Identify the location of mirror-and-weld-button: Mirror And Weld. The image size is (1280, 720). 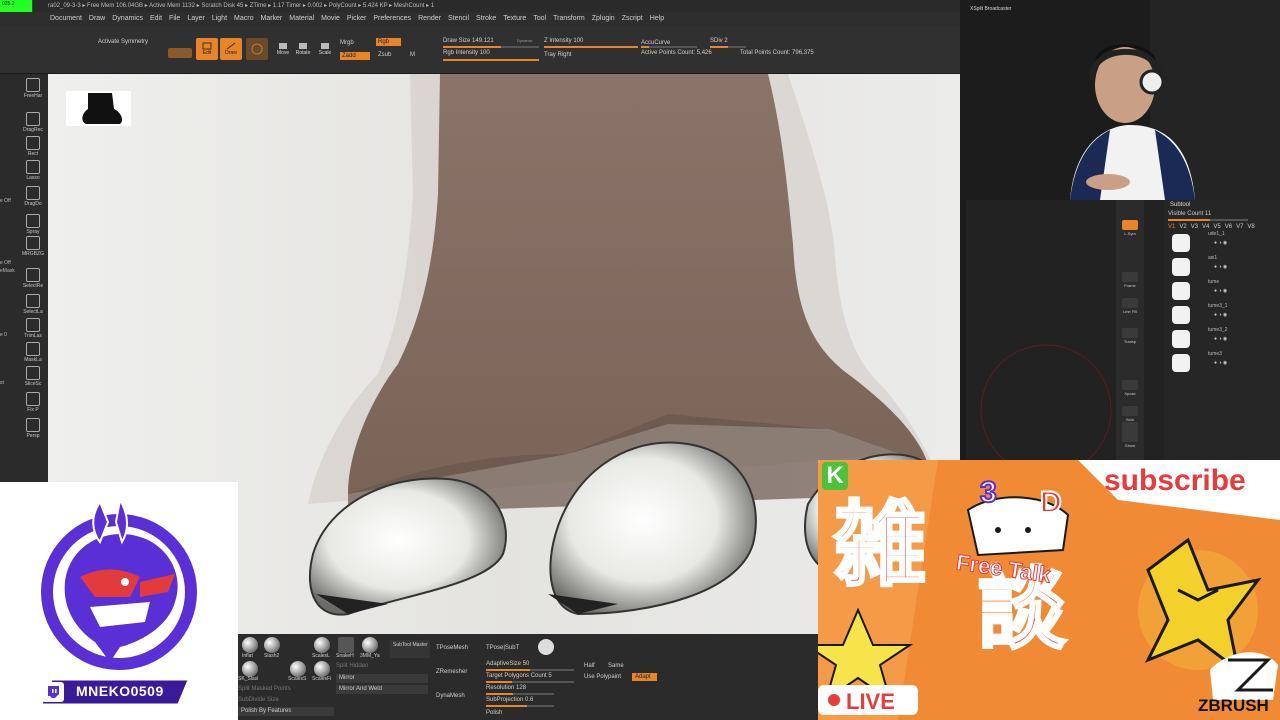
(382, 689).